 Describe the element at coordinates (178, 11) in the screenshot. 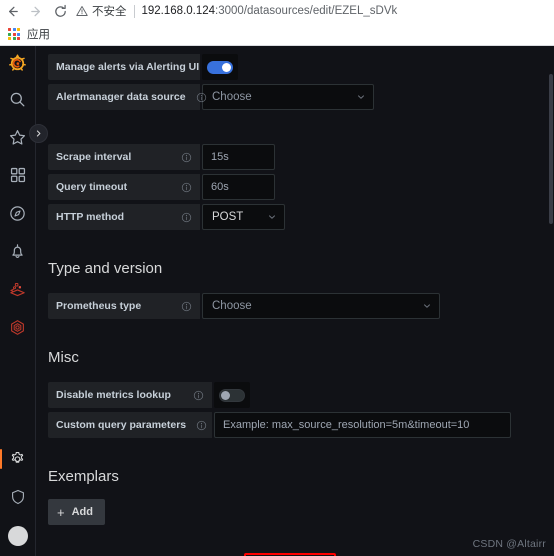

I see `url-host: 192.168.0.124` at that location.